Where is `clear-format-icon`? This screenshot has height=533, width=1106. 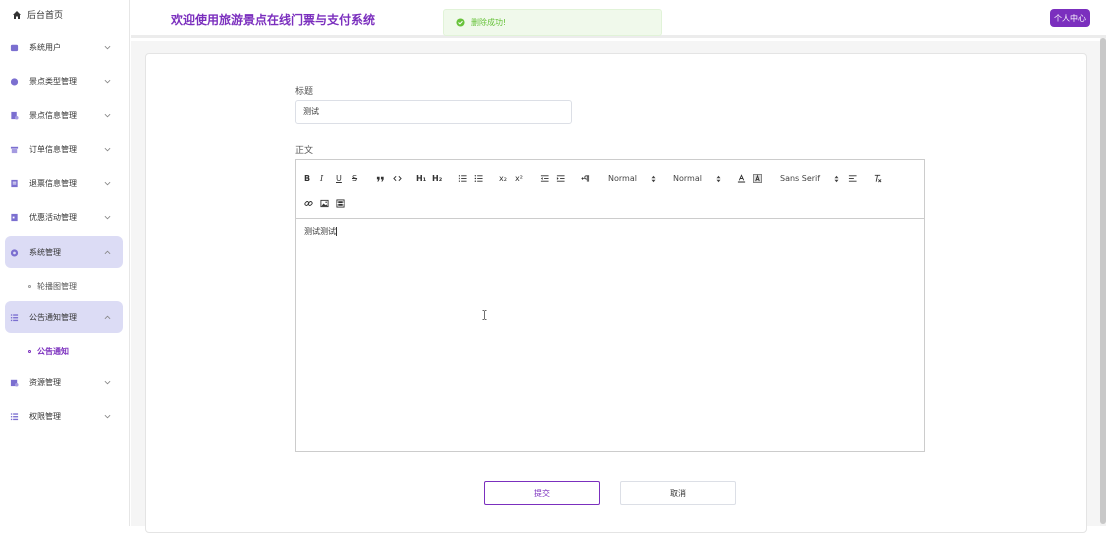 clear-format-icon is located at coordinates (878, 178).